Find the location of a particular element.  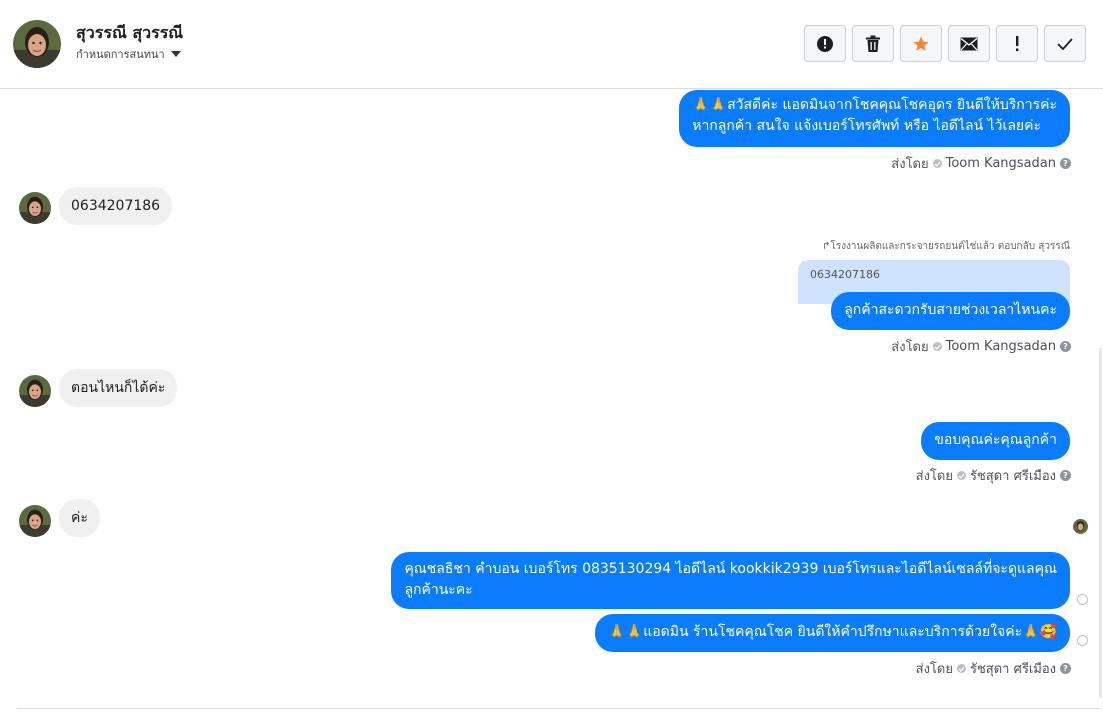

scrollbar is located at coordinates (1100, 523).